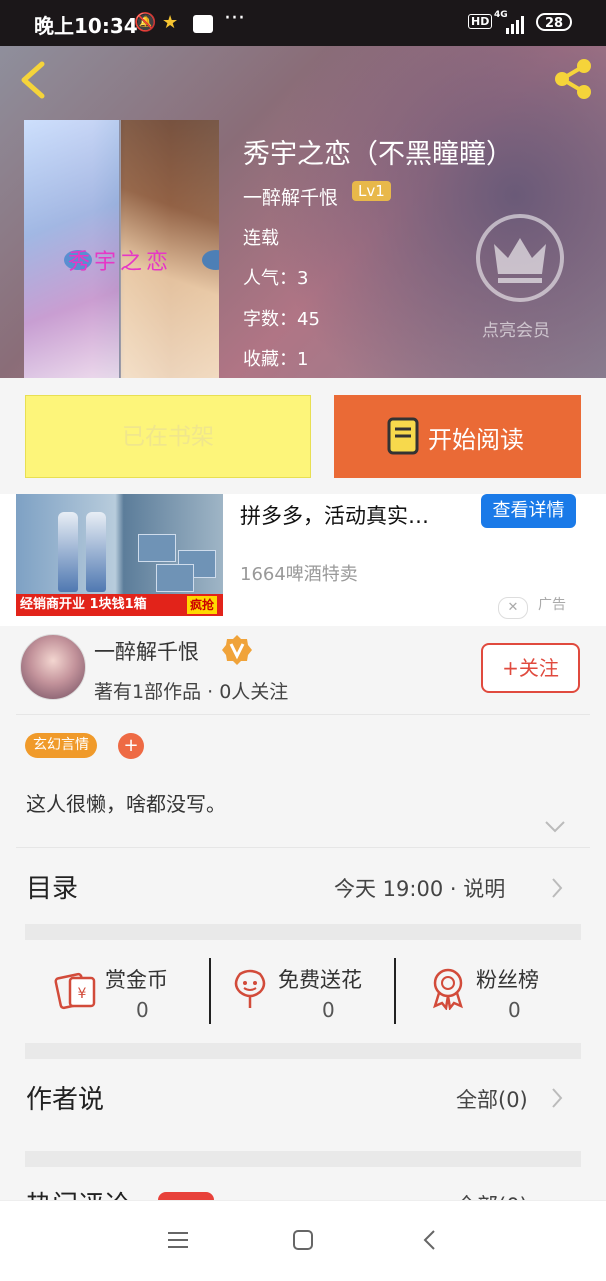  What do you see at coordinates (120, 262) in the screenshot?
I see `cover-title: 秀宇之恋` at bounding box center [120, 262].